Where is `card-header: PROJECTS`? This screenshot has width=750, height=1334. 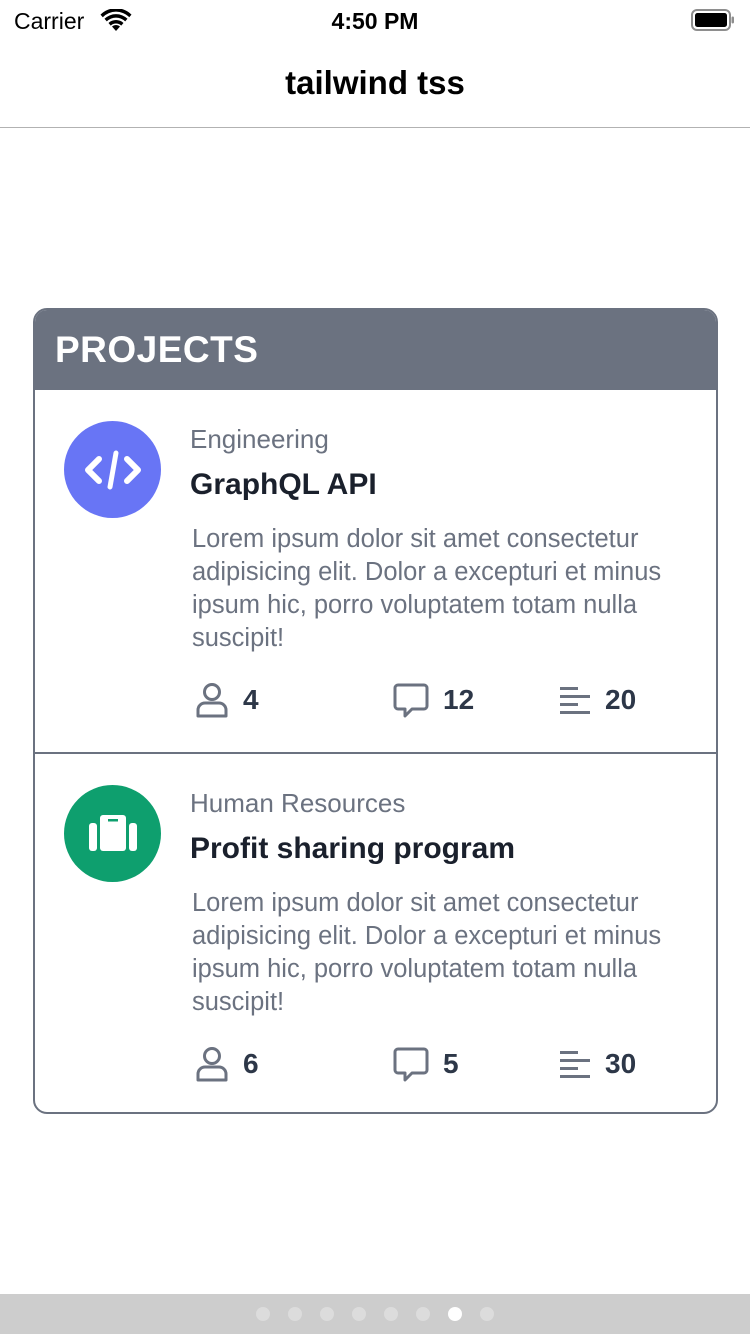
card-header: PROJECTS is located at coordinates (375, 350).